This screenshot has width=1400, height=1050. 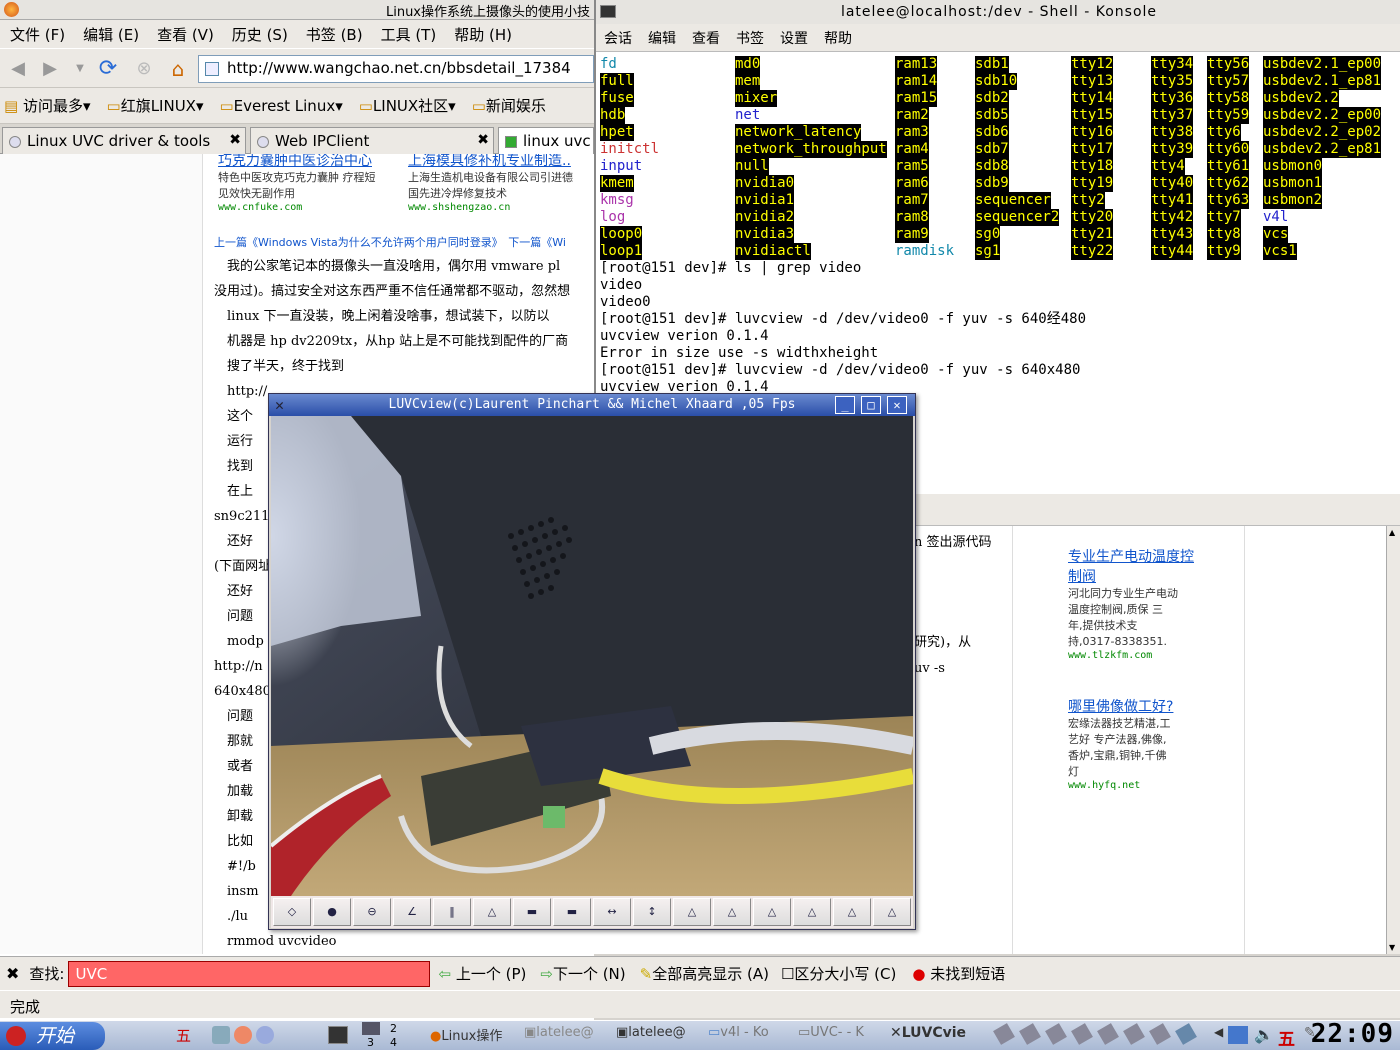 I want to click on task-uvc: ▭UVC- - K, so click(x=831, y=1032).